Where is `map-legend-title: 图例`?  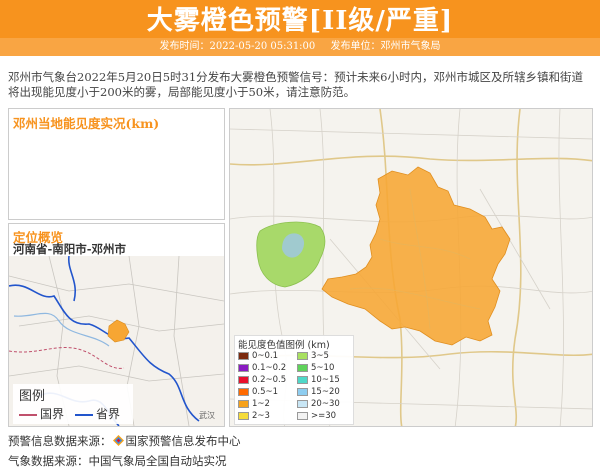
map-legend-title: 图例 is located at coordinates (32, 396).